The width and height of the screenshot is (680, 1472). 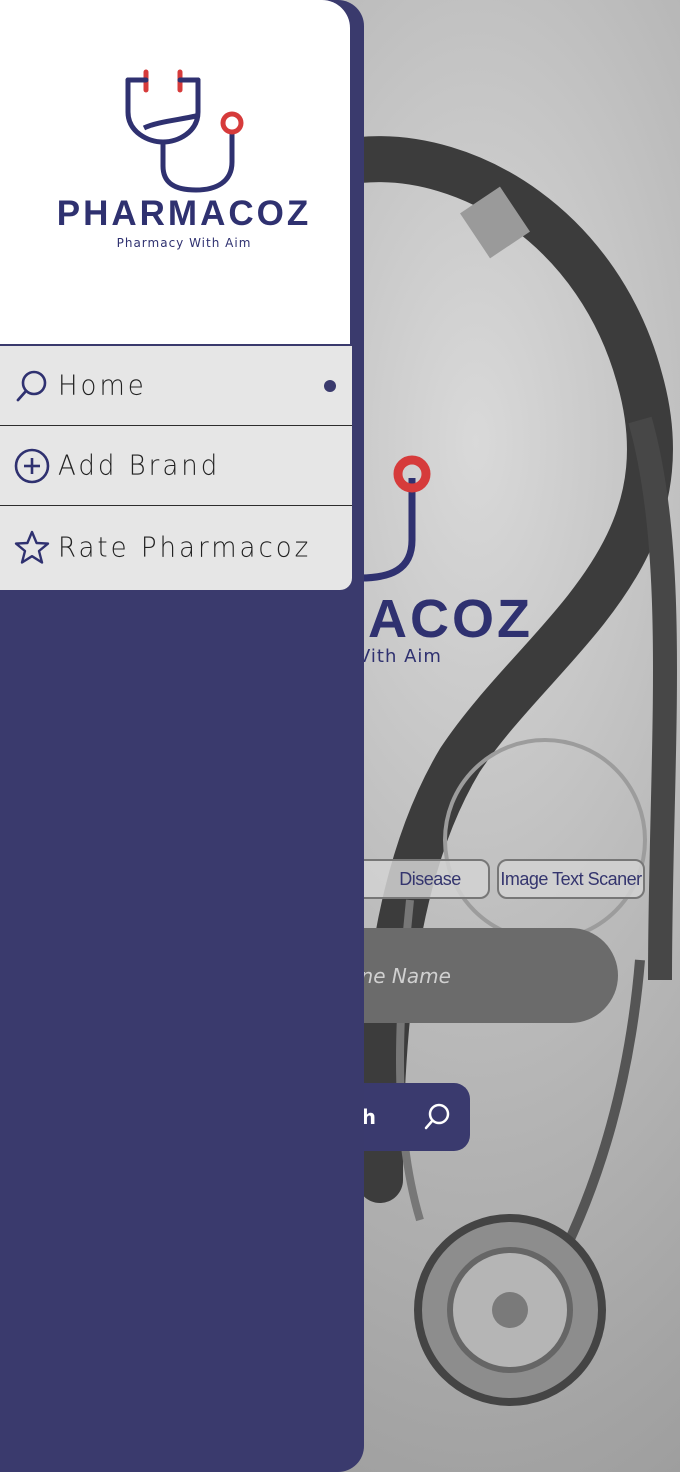 I want to click on menu-item-label: Add Brand, so click(x=139, y=465).